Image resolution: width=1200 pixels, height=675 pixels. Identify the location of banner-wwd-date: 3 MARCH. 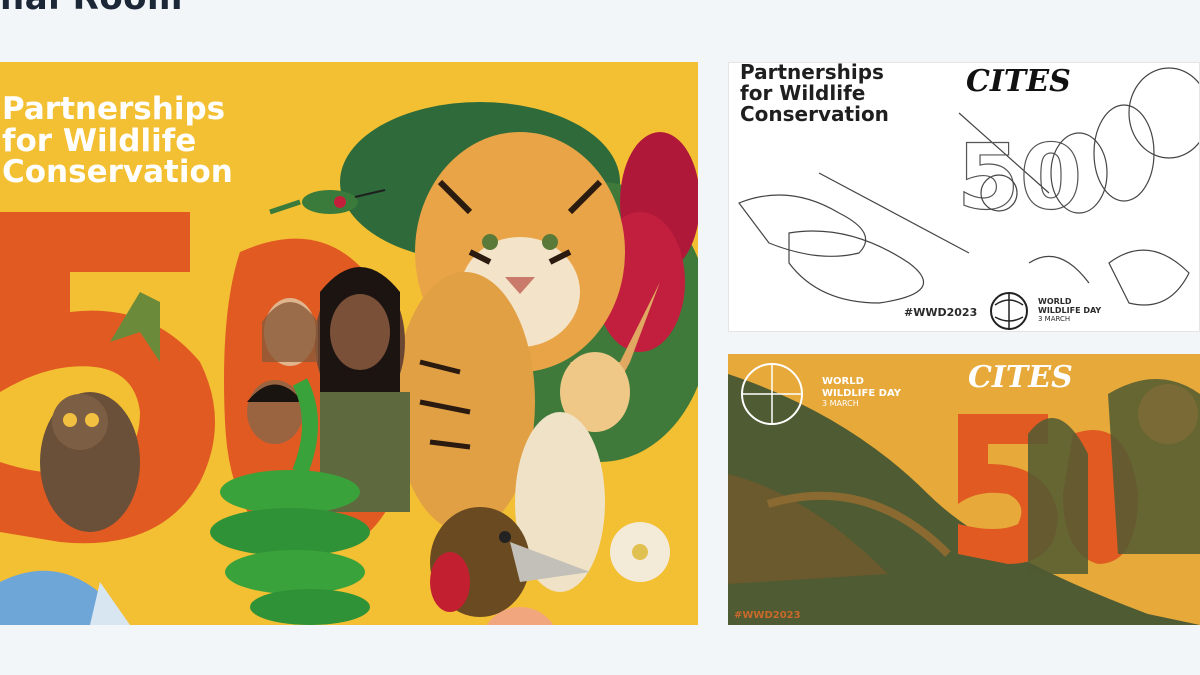
(840, 403).